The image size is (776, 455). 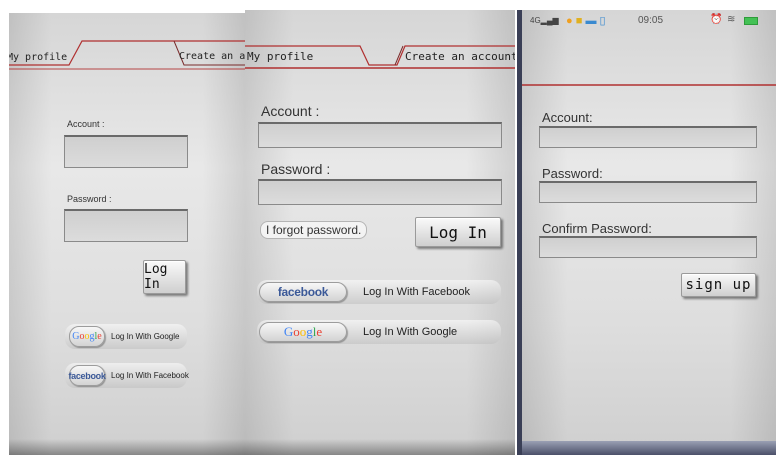 I want to click on confirm-password-input, so click(x=648, y=247).